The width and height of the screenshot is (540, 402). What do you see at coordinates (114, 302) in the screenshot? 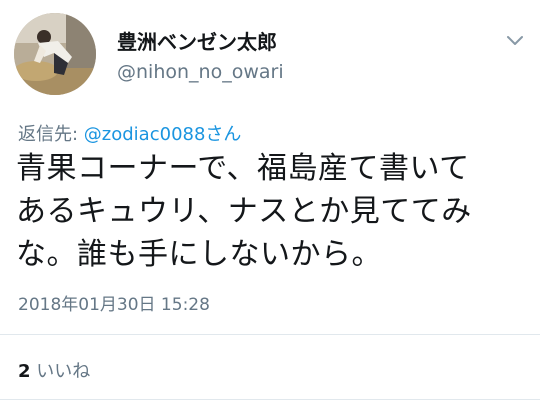
I see `tweet-timestamp: 2018年01月30日 15:28` at bounding box center [114, 302].